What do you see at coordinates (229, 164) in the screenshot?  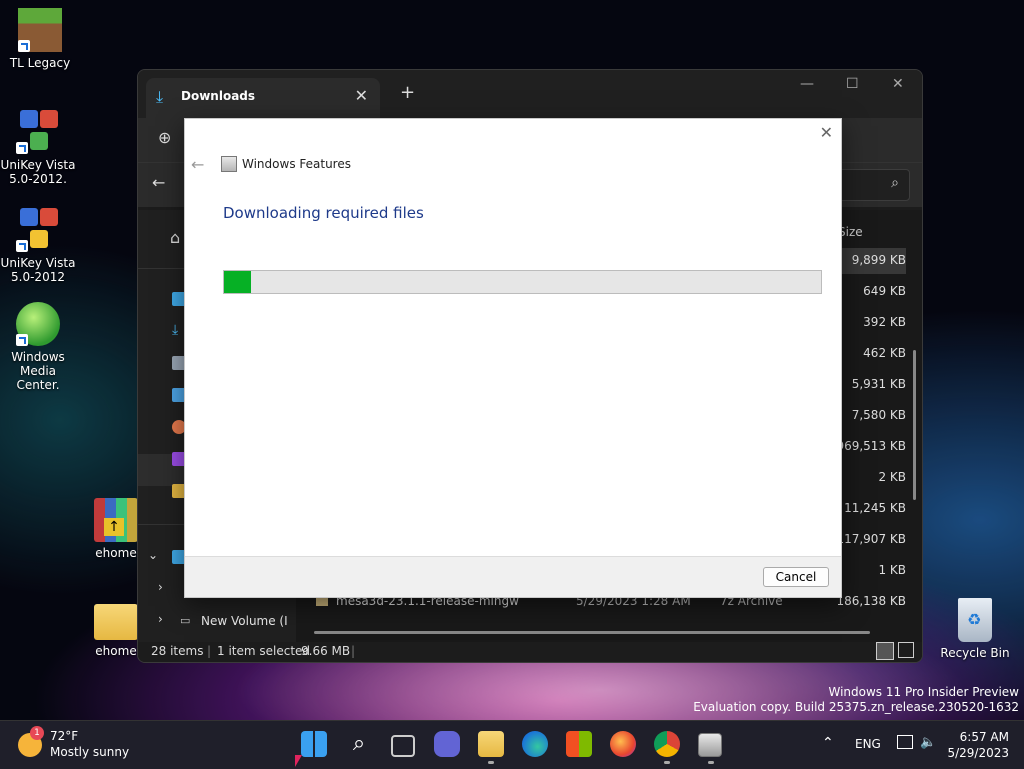 I see `windows-features-icon` at bounding box center [229, 164].